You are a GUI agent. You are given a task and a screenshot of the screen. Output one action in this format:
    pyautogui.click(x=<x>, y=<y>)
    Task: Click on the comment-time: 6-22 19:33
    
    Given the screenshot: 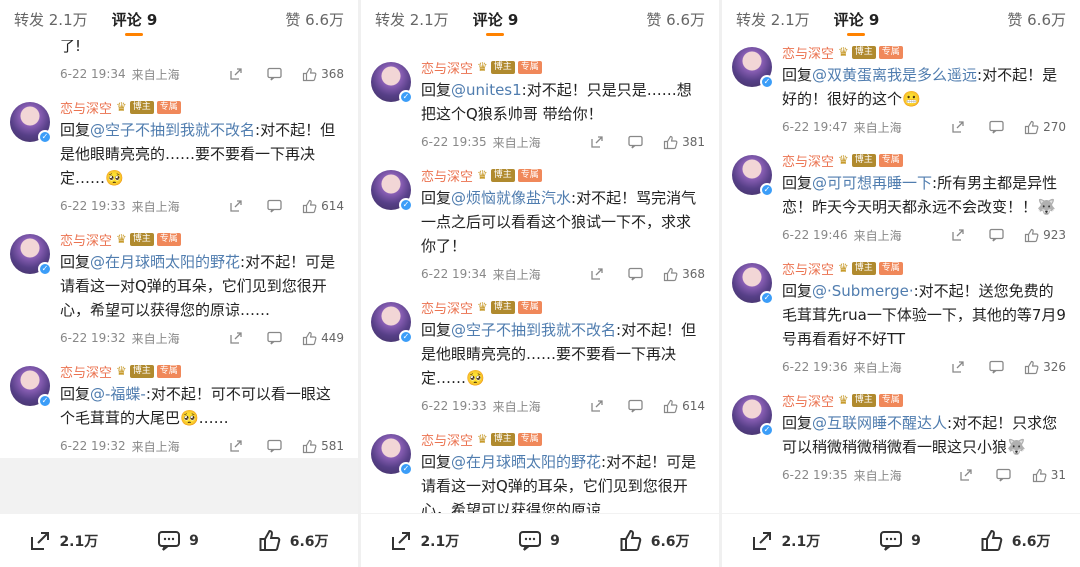 What is the action you would take?
    pyautogui.click(x=93, y=206)
    